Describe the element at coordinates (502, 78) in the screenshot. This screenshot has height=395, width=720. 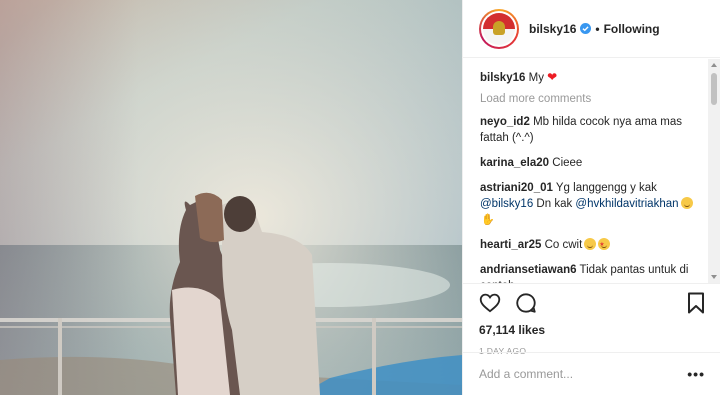
I see `caption-username: bilsky16` at that location.